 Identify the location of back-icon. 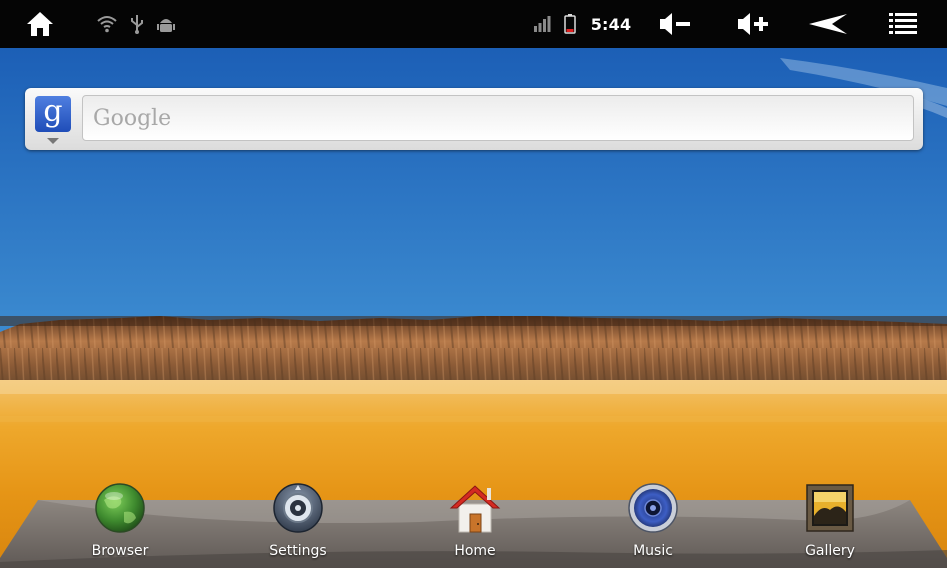
(828, 24).